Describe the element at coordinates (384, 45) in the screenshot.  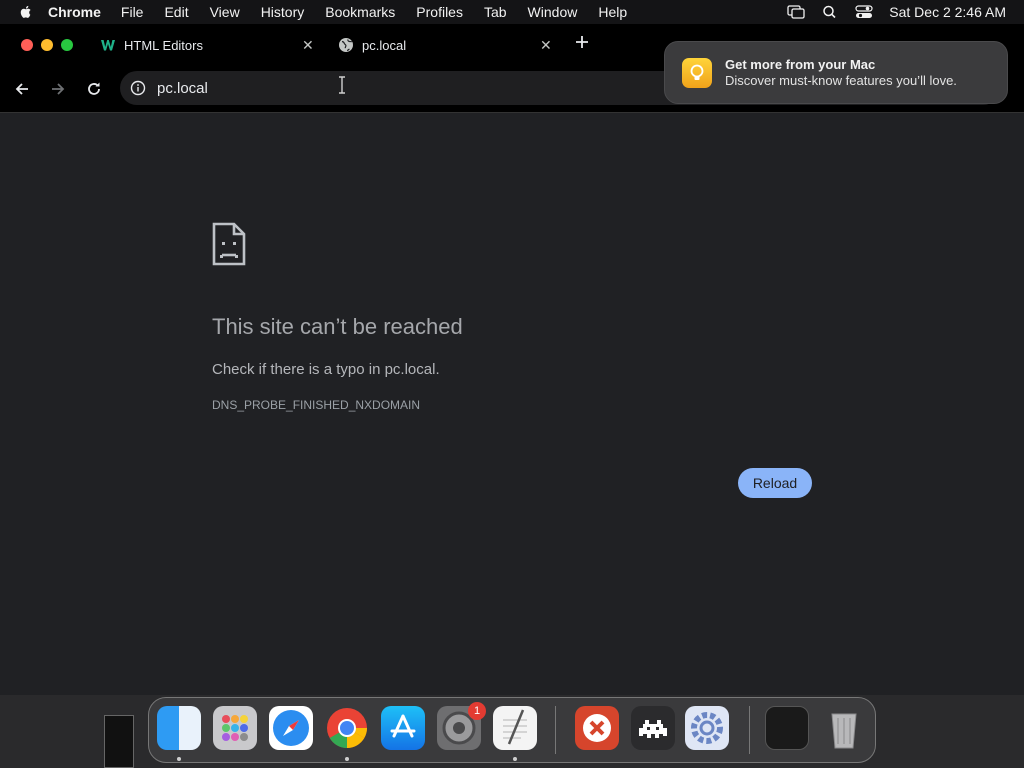
I see `tab-title: pc.local` at that location.